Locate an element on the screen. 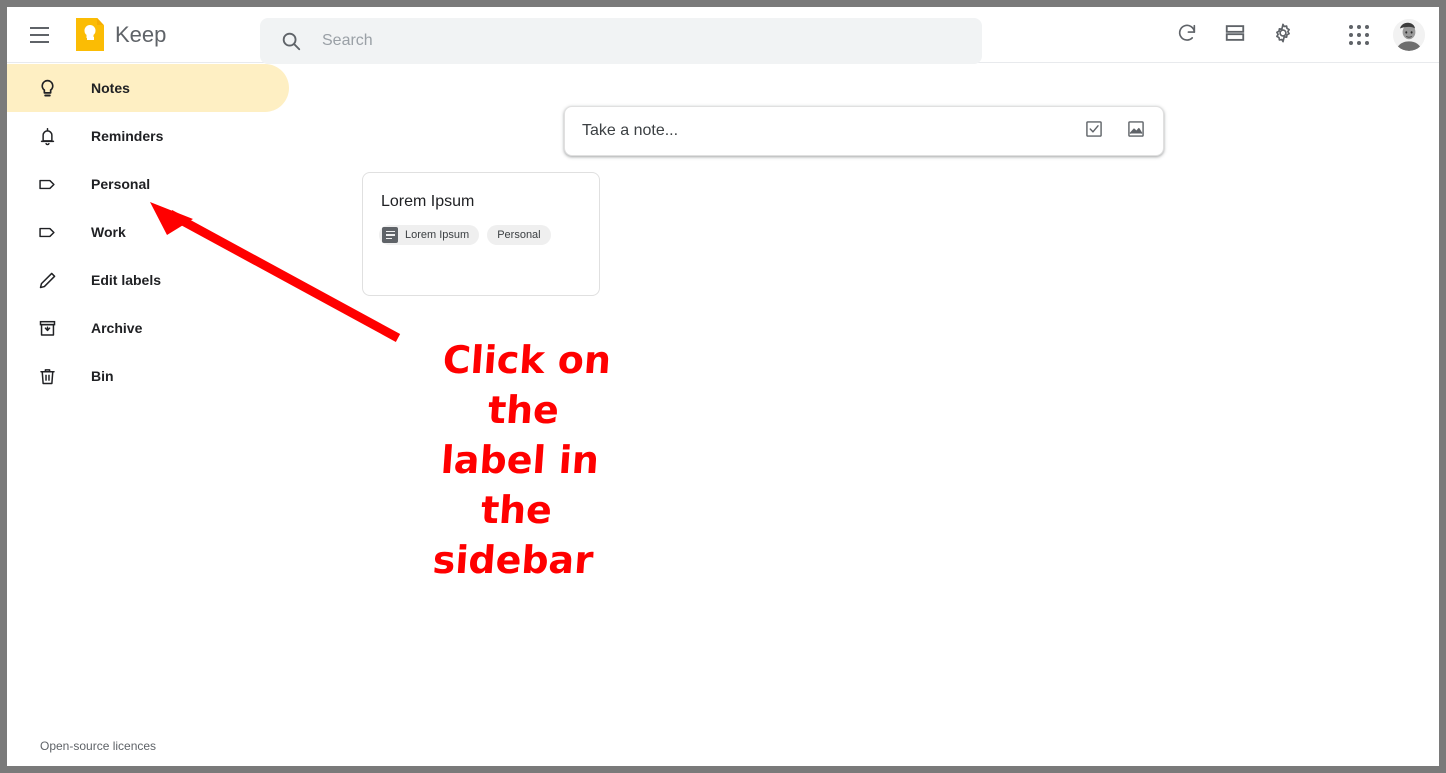  search-bar is located at coordinates (621, 41).